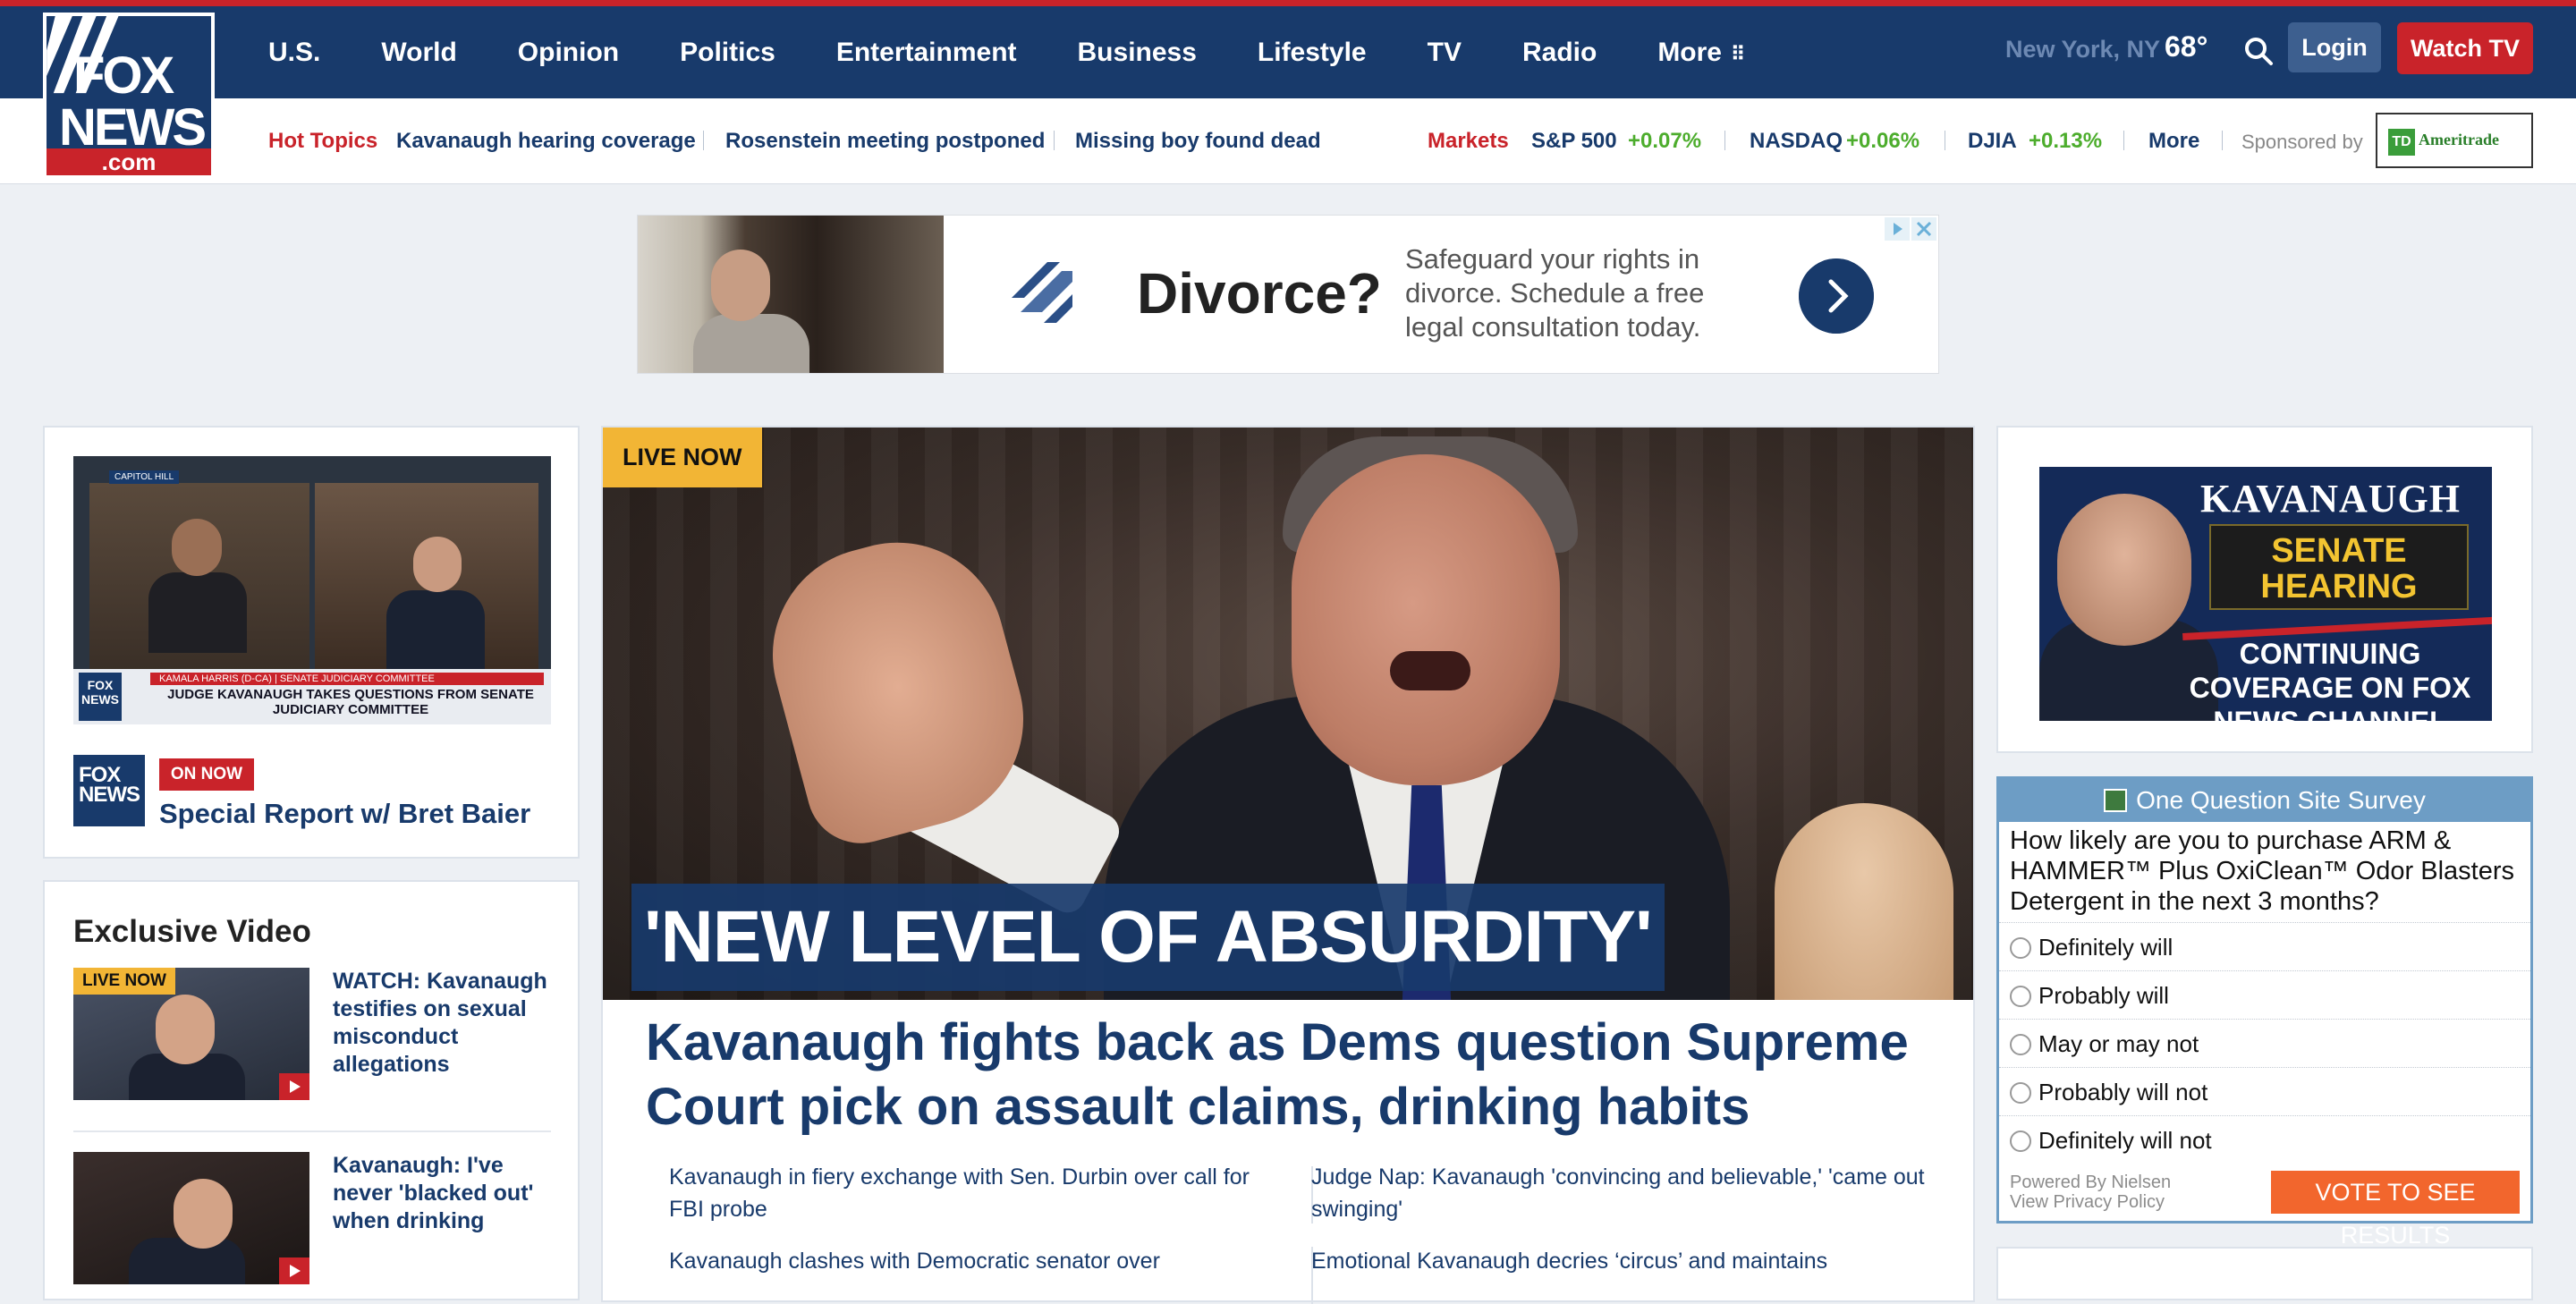 This screenshot has width=2576, height=1304. I want to click on video-face, so click(197, 548).